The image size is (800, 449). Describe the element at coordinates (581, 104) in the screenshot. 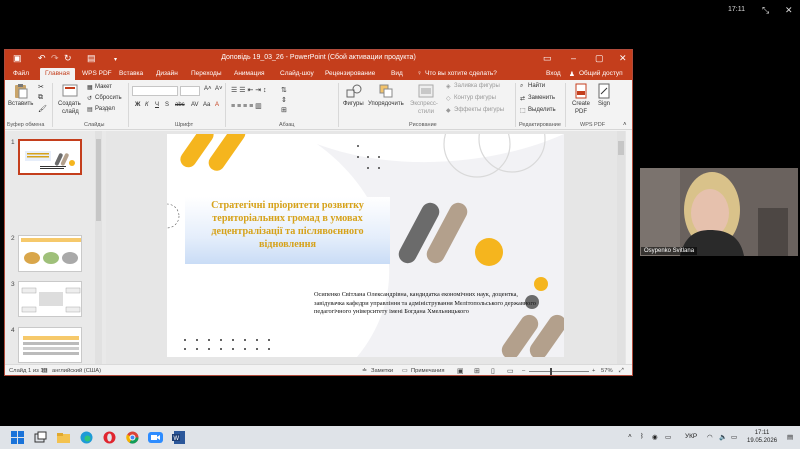

I see `create-pdf-button: Create` at that location.